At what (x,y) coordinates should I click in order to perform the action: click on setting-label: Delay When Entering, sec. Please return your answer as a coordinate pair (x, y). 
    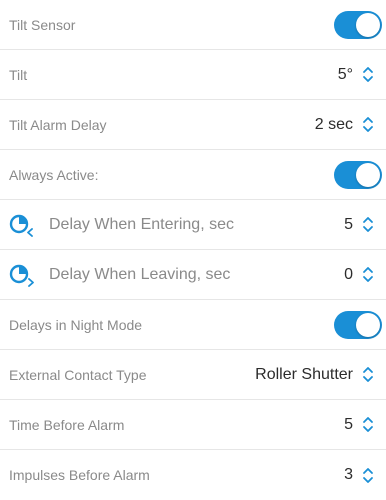
    Looking at the image, I should click on (141, 224).